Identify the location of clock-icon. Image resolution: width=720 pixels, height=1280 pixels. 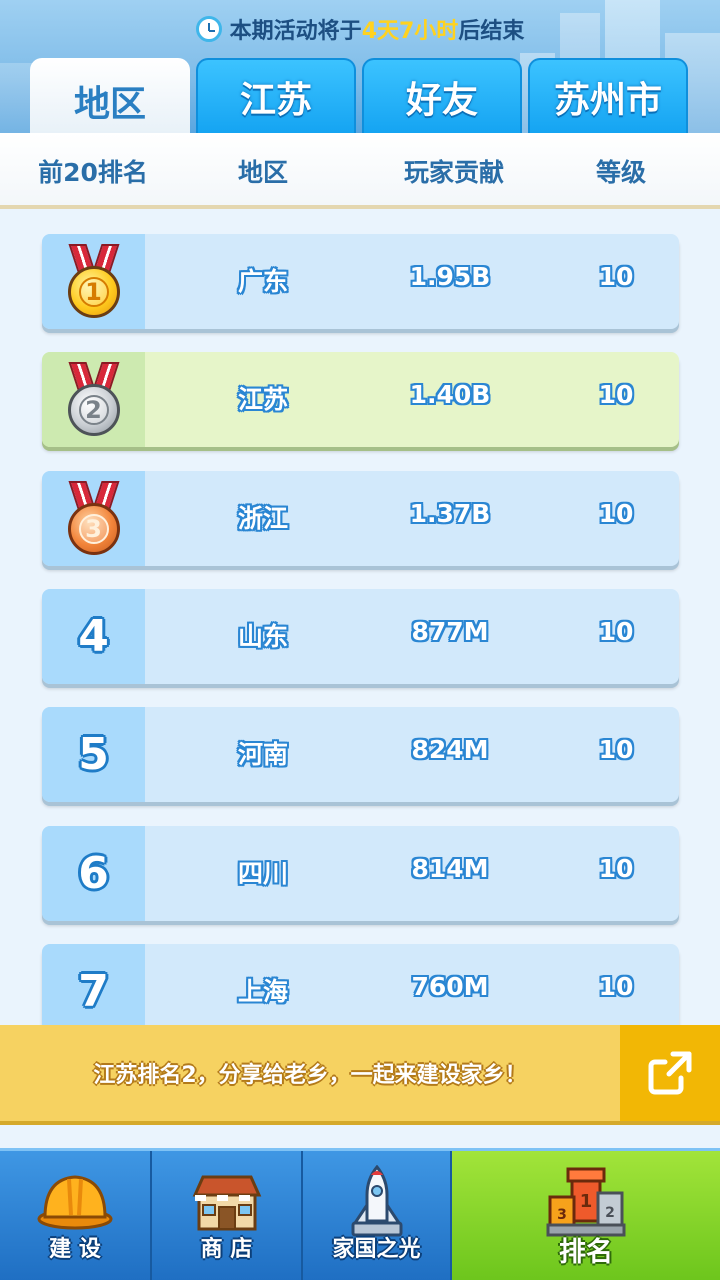
(208, 29).